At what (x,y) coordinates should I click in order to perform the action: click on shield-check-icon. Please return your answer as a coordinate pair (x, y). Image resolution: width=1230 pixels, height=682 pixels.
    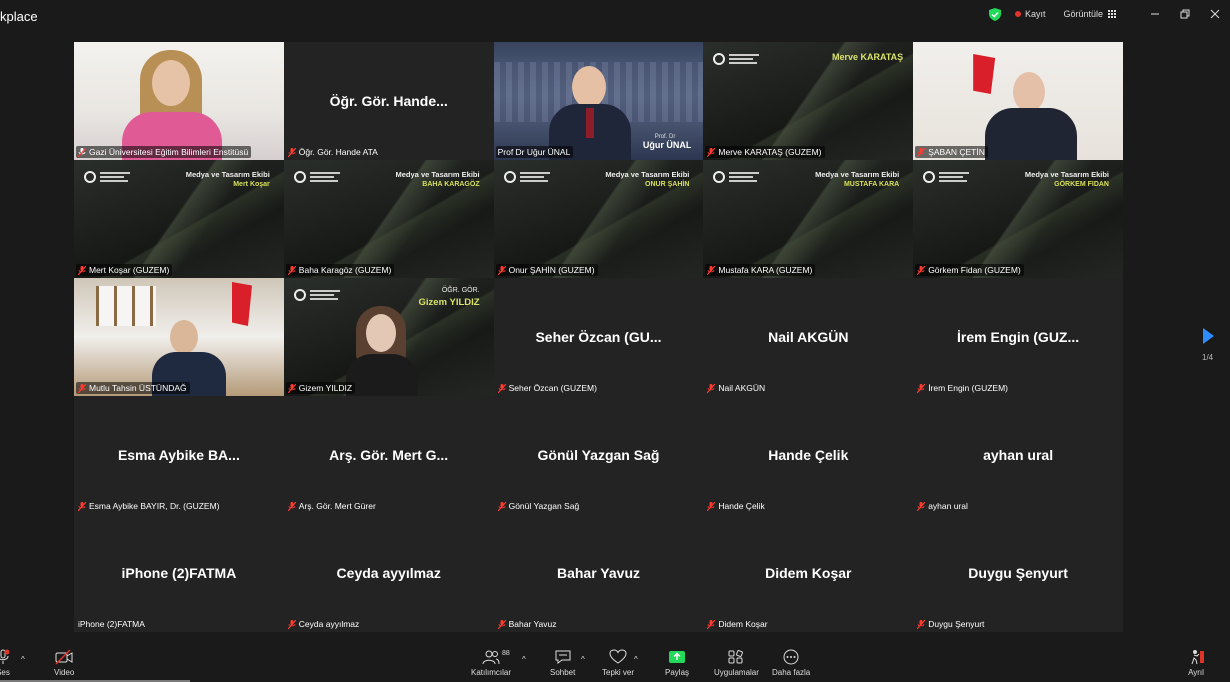
    Looking at the image, I should click on (994, 14).